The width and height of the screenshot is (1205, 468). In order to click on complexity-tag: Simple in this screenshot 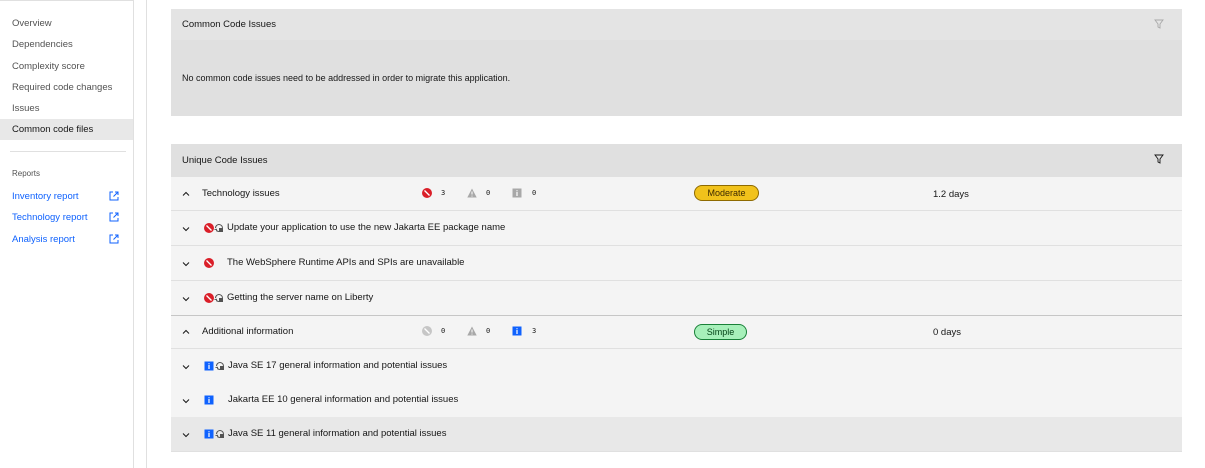, I will do `click(720, 332)`.